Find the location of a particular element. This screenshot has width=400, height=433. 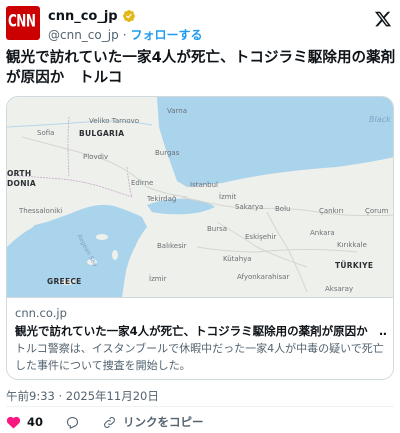

map-label-tekirdag: Tekirdağ is located at coordinates (162, 199).